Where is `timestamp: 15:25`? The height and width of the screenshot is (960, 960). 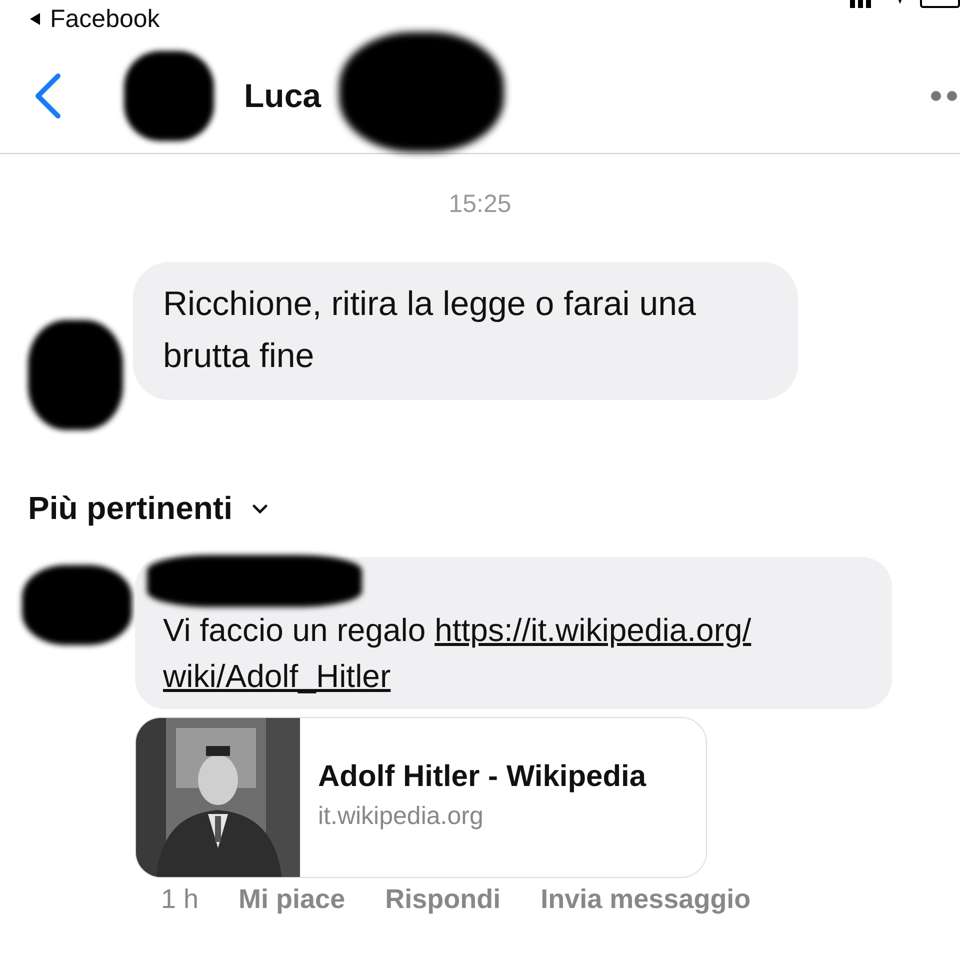
timestamp: 15:25 is located at coordinates (480, 204).